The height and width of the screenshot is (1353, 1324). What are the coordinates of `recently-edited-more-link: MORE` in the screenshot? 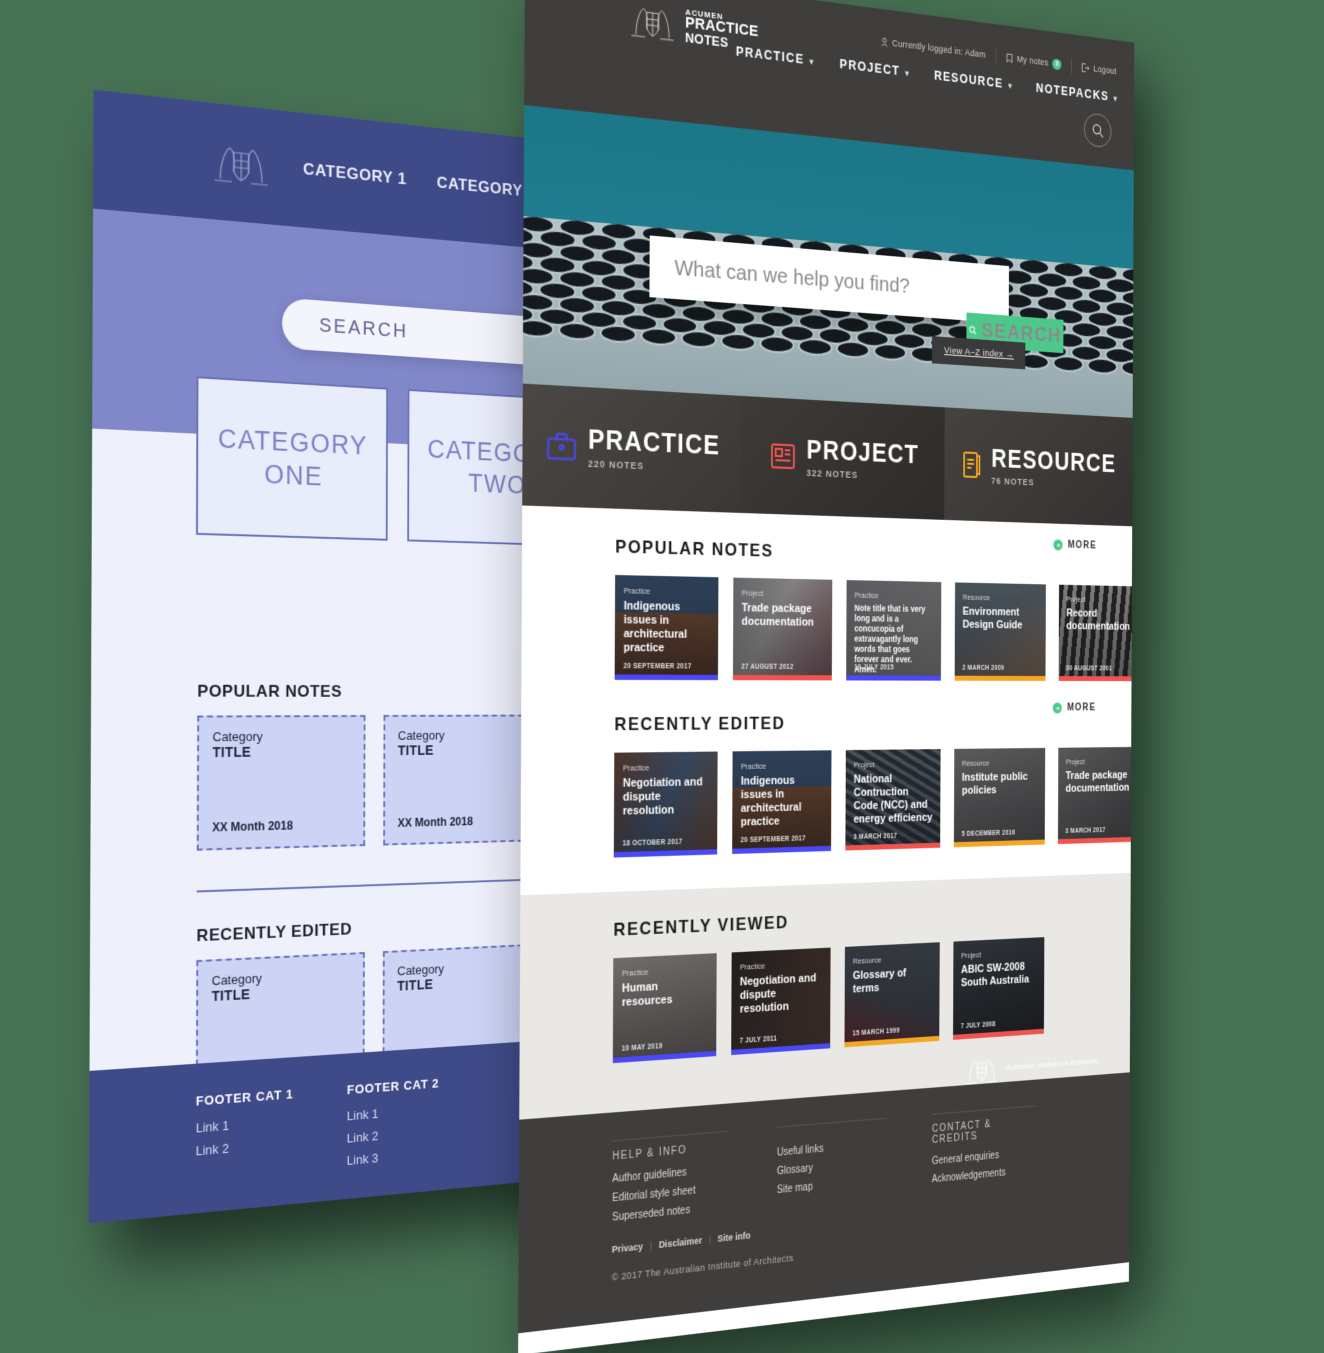 It's located at (1074, 708).